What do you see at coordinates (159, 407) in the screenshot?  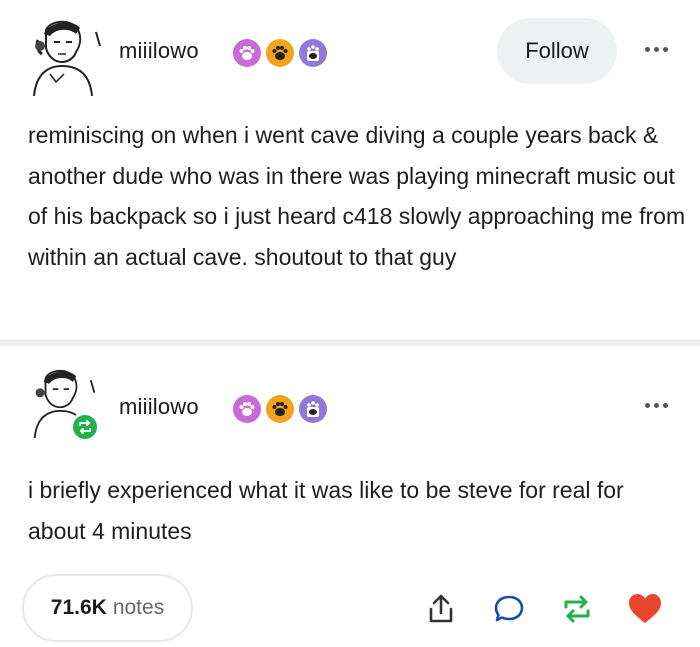 I see `reblog-username: miiilowo` at bounding box center [159, 407].